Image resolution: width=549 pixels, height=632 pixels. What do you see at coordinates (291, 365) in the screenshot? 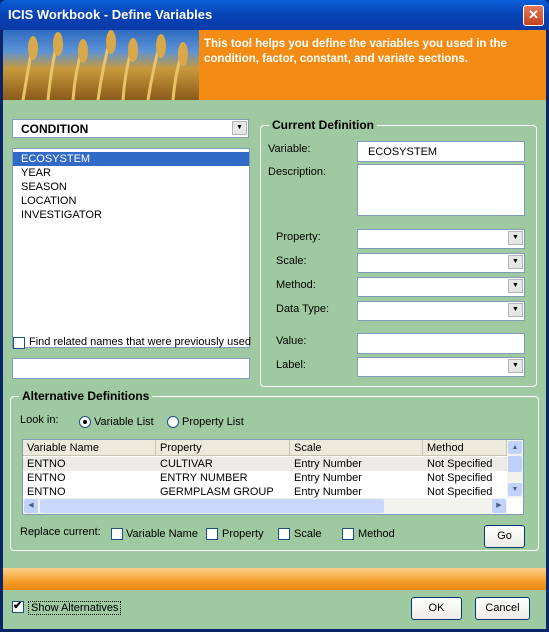
I see `label-label: Label:` at bounding box center [291, 365].